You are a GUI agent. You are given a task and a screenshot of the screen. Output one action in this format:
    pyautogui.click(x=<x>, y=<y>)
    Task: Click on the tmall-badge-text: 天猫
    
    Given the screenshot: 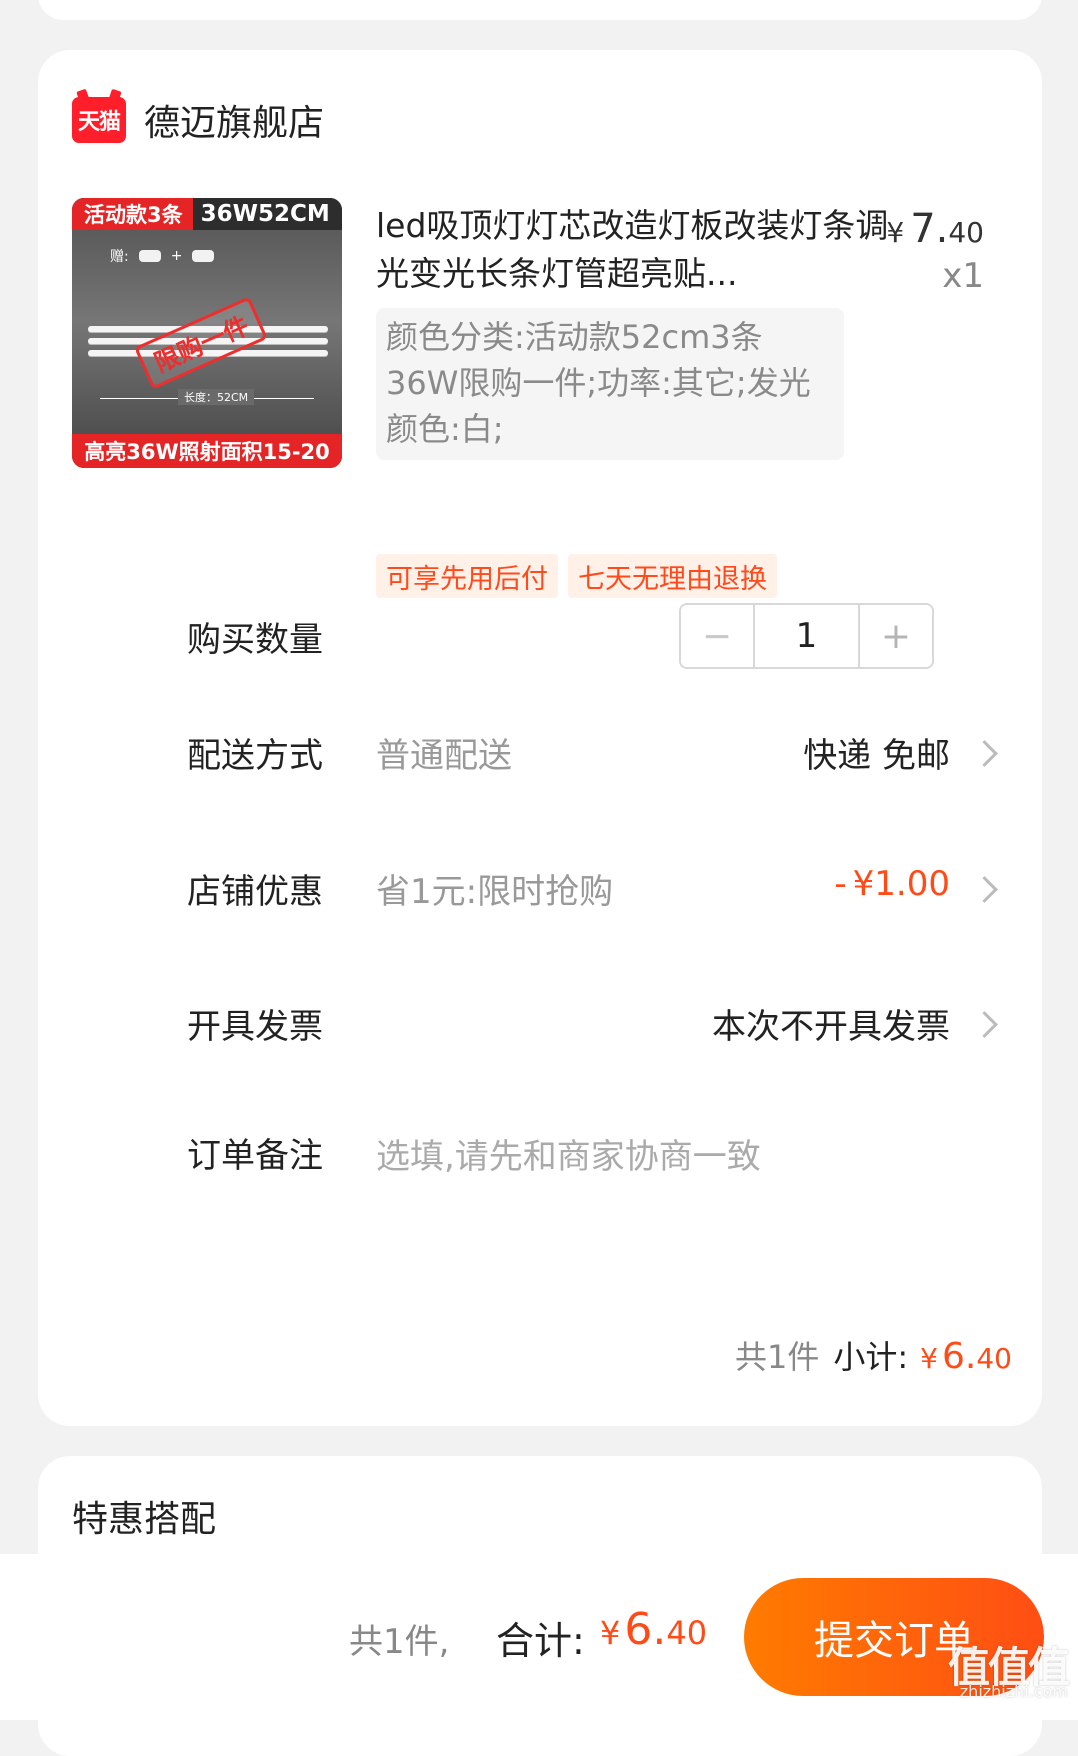 What is the action you would take?
    pyautogui.click(x=99, y=122)
    